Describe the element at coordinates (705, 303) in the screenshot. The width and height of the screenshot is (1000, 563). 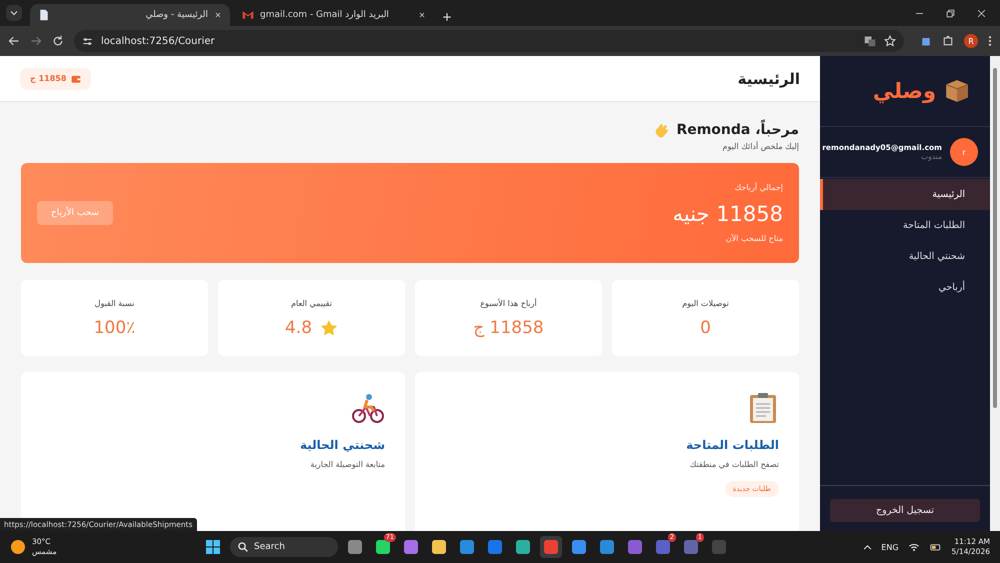
I see `stat-label: توصيلات اليوم` at that location.